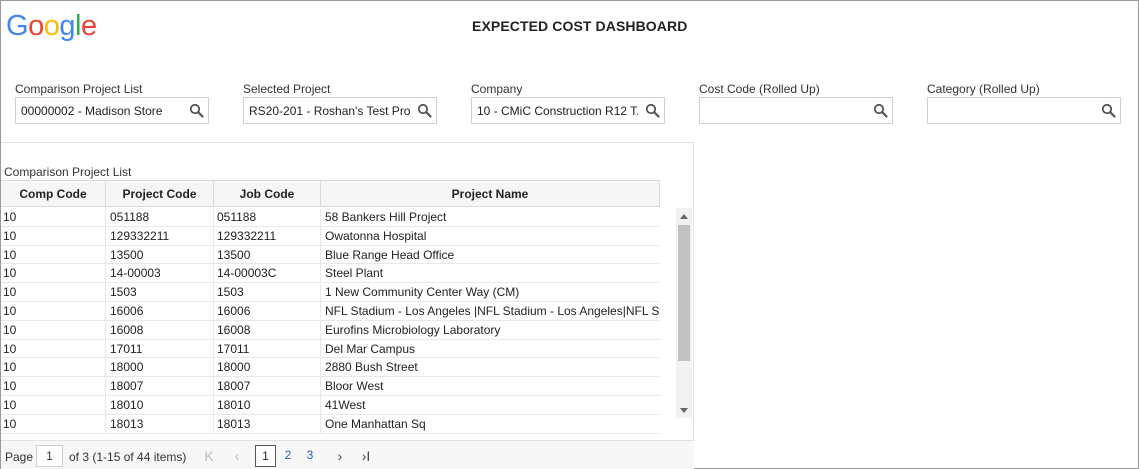 The image size is (1139, 469). What do you see at coordinates (340, 456) in the screenshot?
I see `next-page-icon: ›` at bounding box center [340, 456].